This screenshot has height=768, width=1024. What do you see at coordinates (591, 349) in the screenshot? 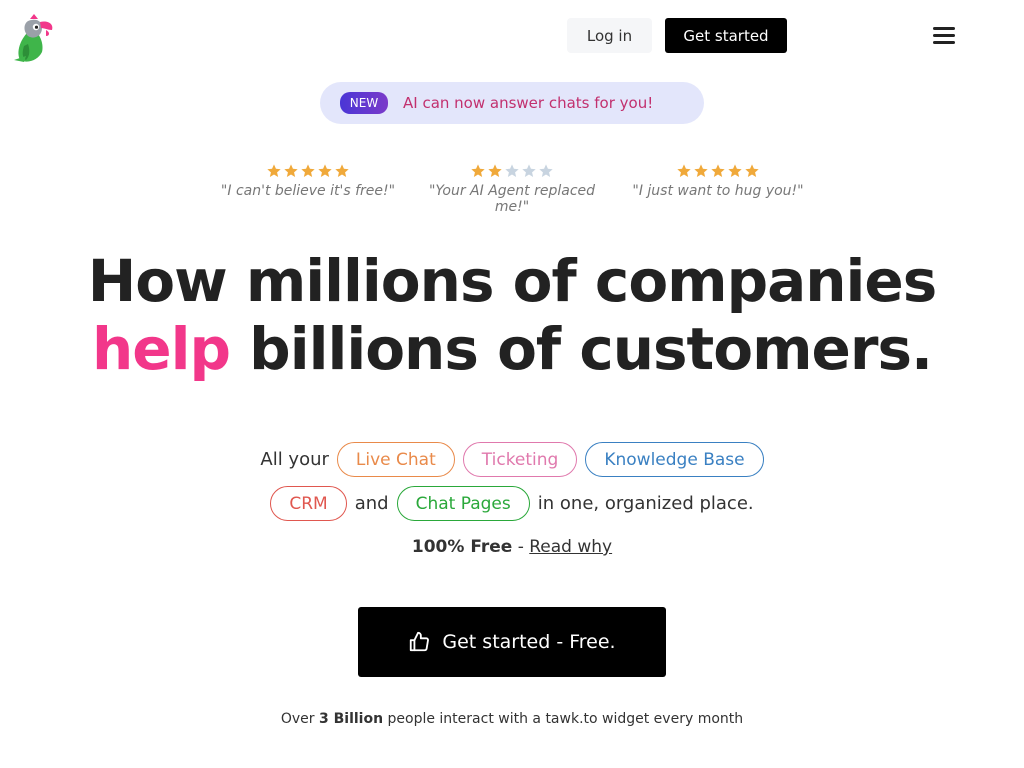
I see `headline-line-2: billions of customers.` at bounding box center [591, 349].